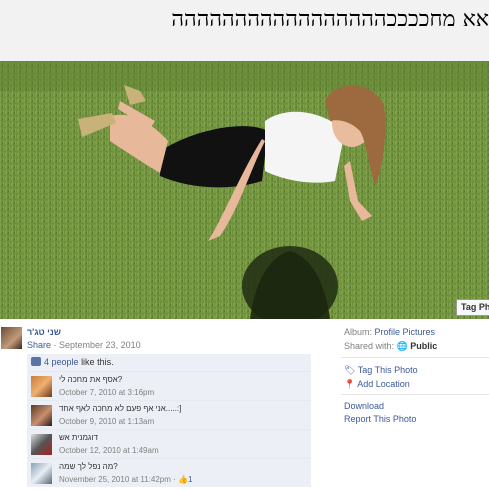 The width and height of the screenshot is (489, 490). What do you see at coordinates (350, 384) in the screenshot?
I see `location-pin-icon: 📍` at bounding box center [350, 384].